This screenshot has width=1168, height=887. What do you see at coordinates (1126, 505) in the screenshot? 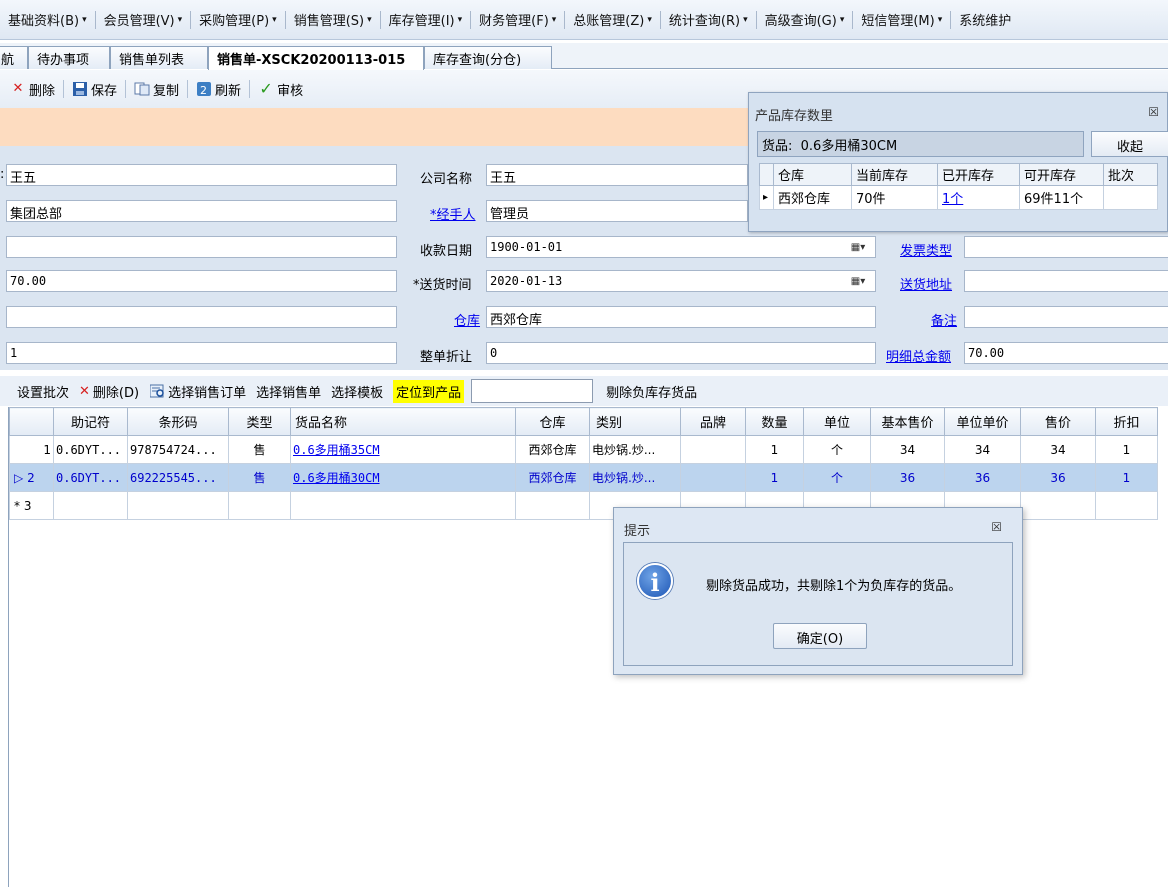
I see `cell-discount` at bounding box center [1126, 505].